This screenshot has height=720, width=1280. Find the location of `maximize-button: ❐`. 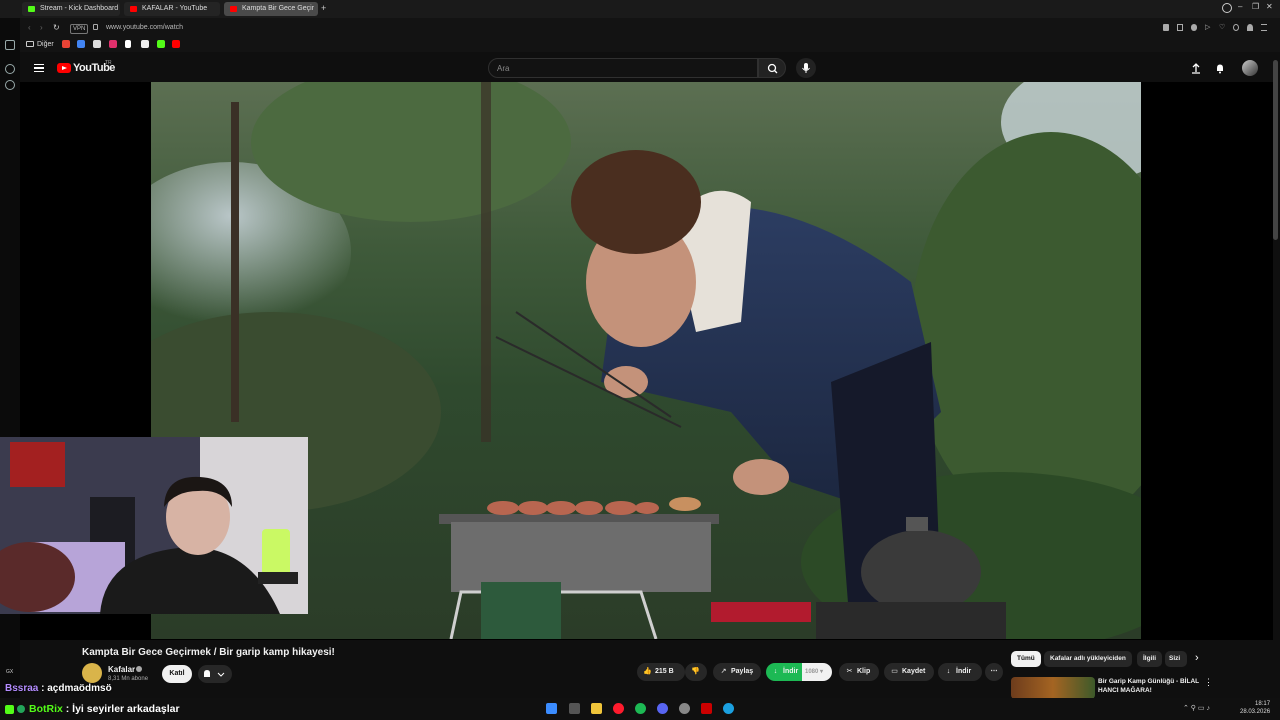

maximize-button: ❐ is located at coordinates (1255, 6).